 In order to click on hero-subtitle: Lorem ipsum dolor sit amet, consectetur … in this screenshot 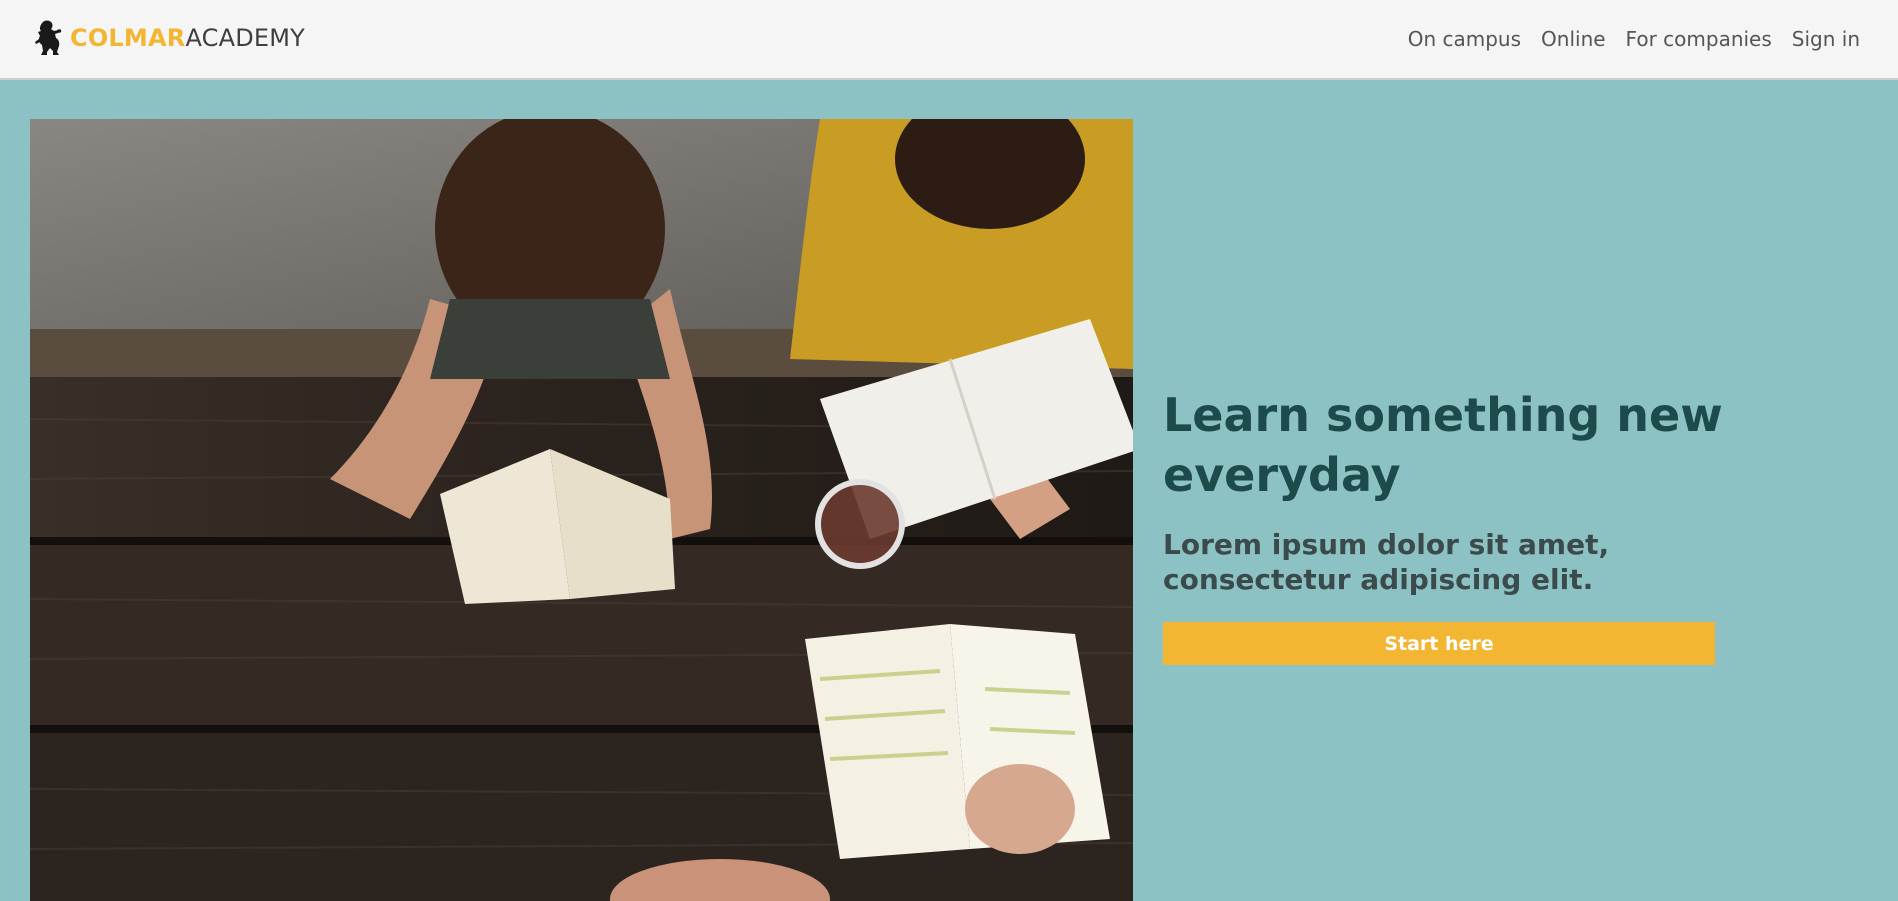, I will do `click(1386, 562)`.